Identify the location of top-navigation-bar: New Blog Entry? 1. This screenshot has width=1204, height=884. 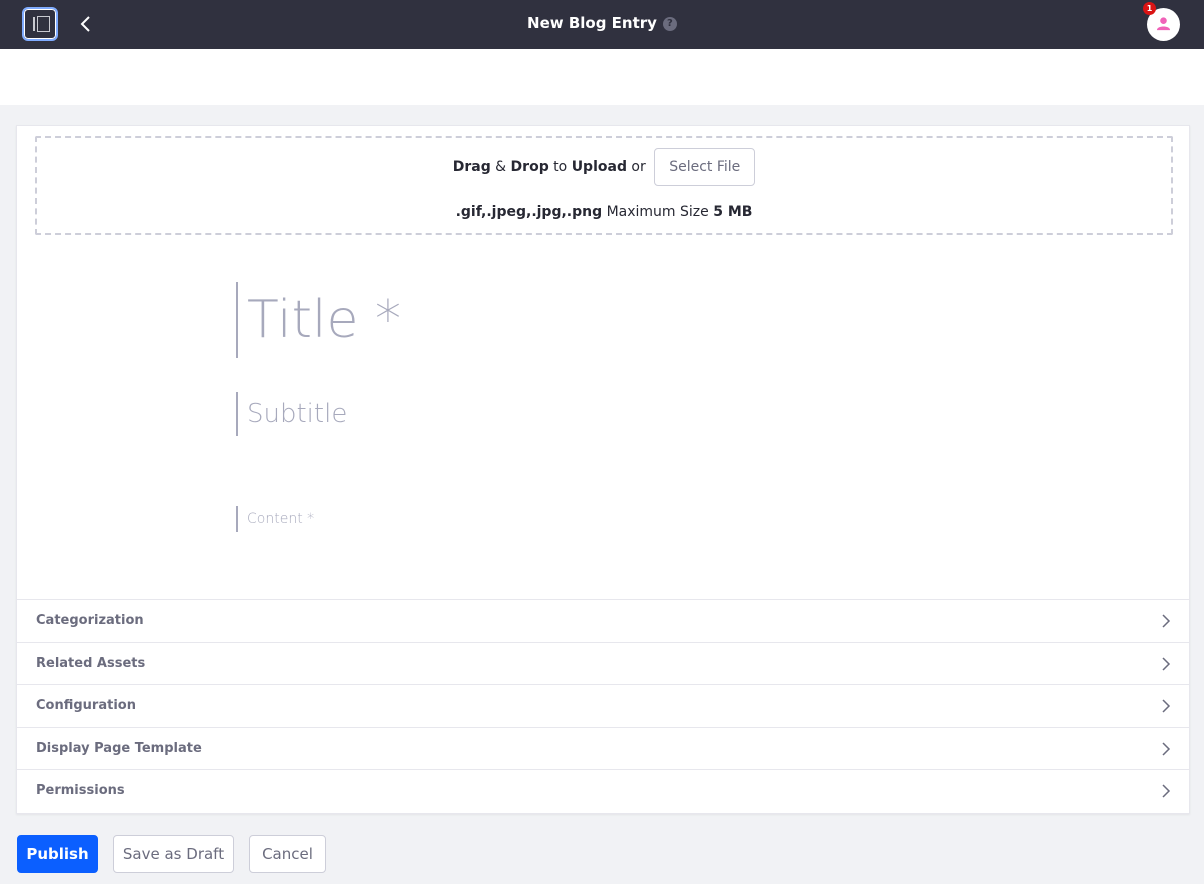
(602, 24).